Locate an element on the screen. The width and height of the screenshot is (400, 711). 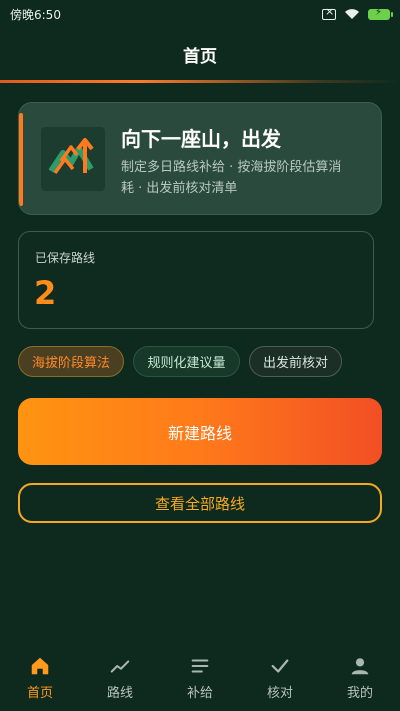
tab-checklist: 核对 is located at coordinates (280, 678).